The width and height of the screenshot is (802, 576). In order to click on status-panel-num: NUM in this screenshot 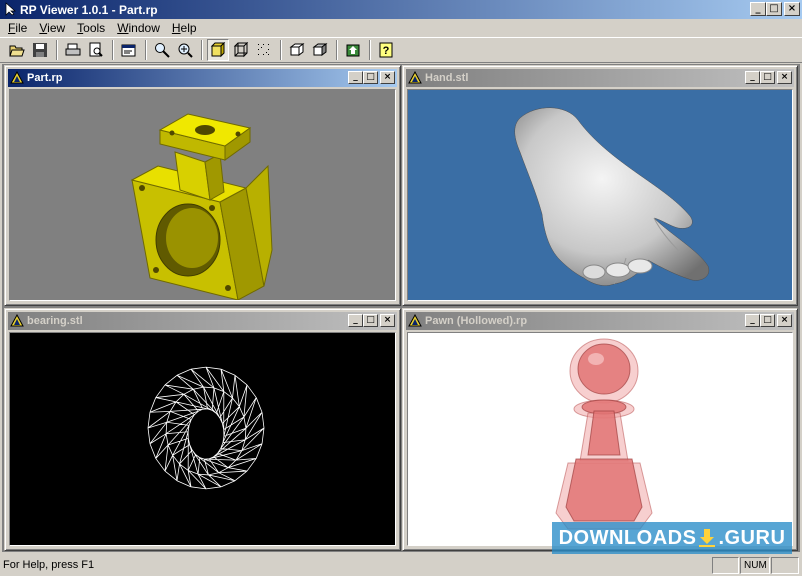, I will do `click(755, 565)`.